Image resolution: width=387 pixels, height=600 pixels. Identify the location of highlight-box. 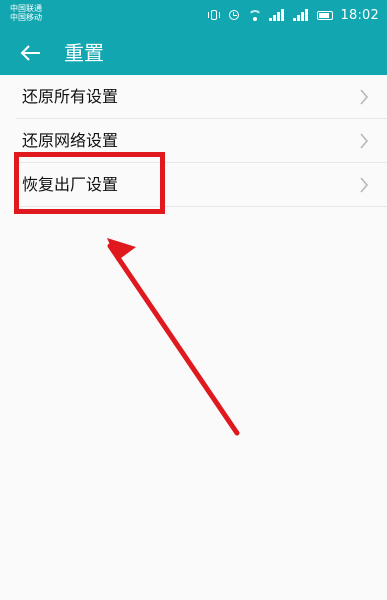
(89, 183).